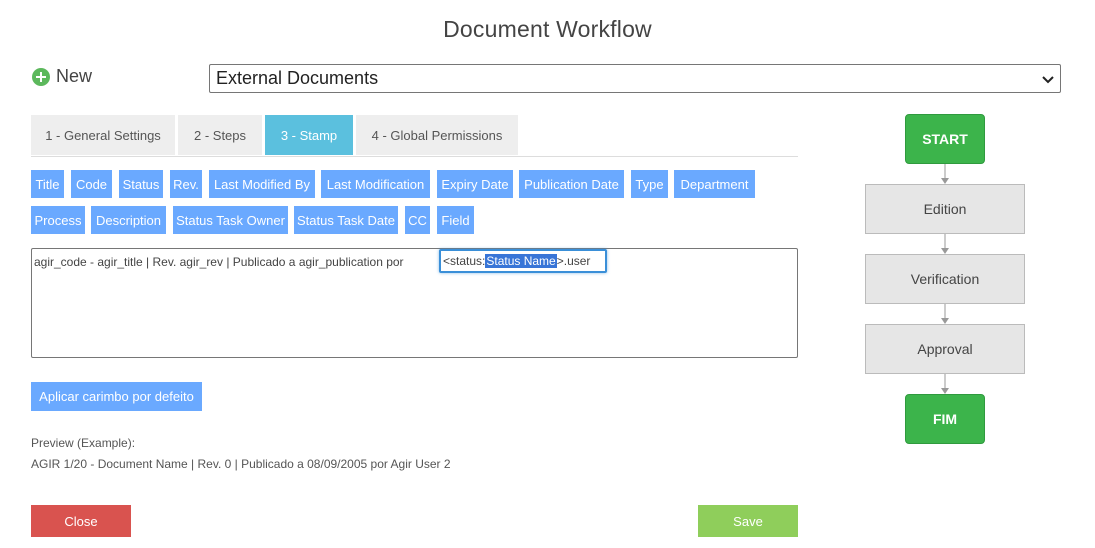 This screenshot has width=1095, height=548. I want to click on workflow-step-verification: Verification, so click(945, 279).